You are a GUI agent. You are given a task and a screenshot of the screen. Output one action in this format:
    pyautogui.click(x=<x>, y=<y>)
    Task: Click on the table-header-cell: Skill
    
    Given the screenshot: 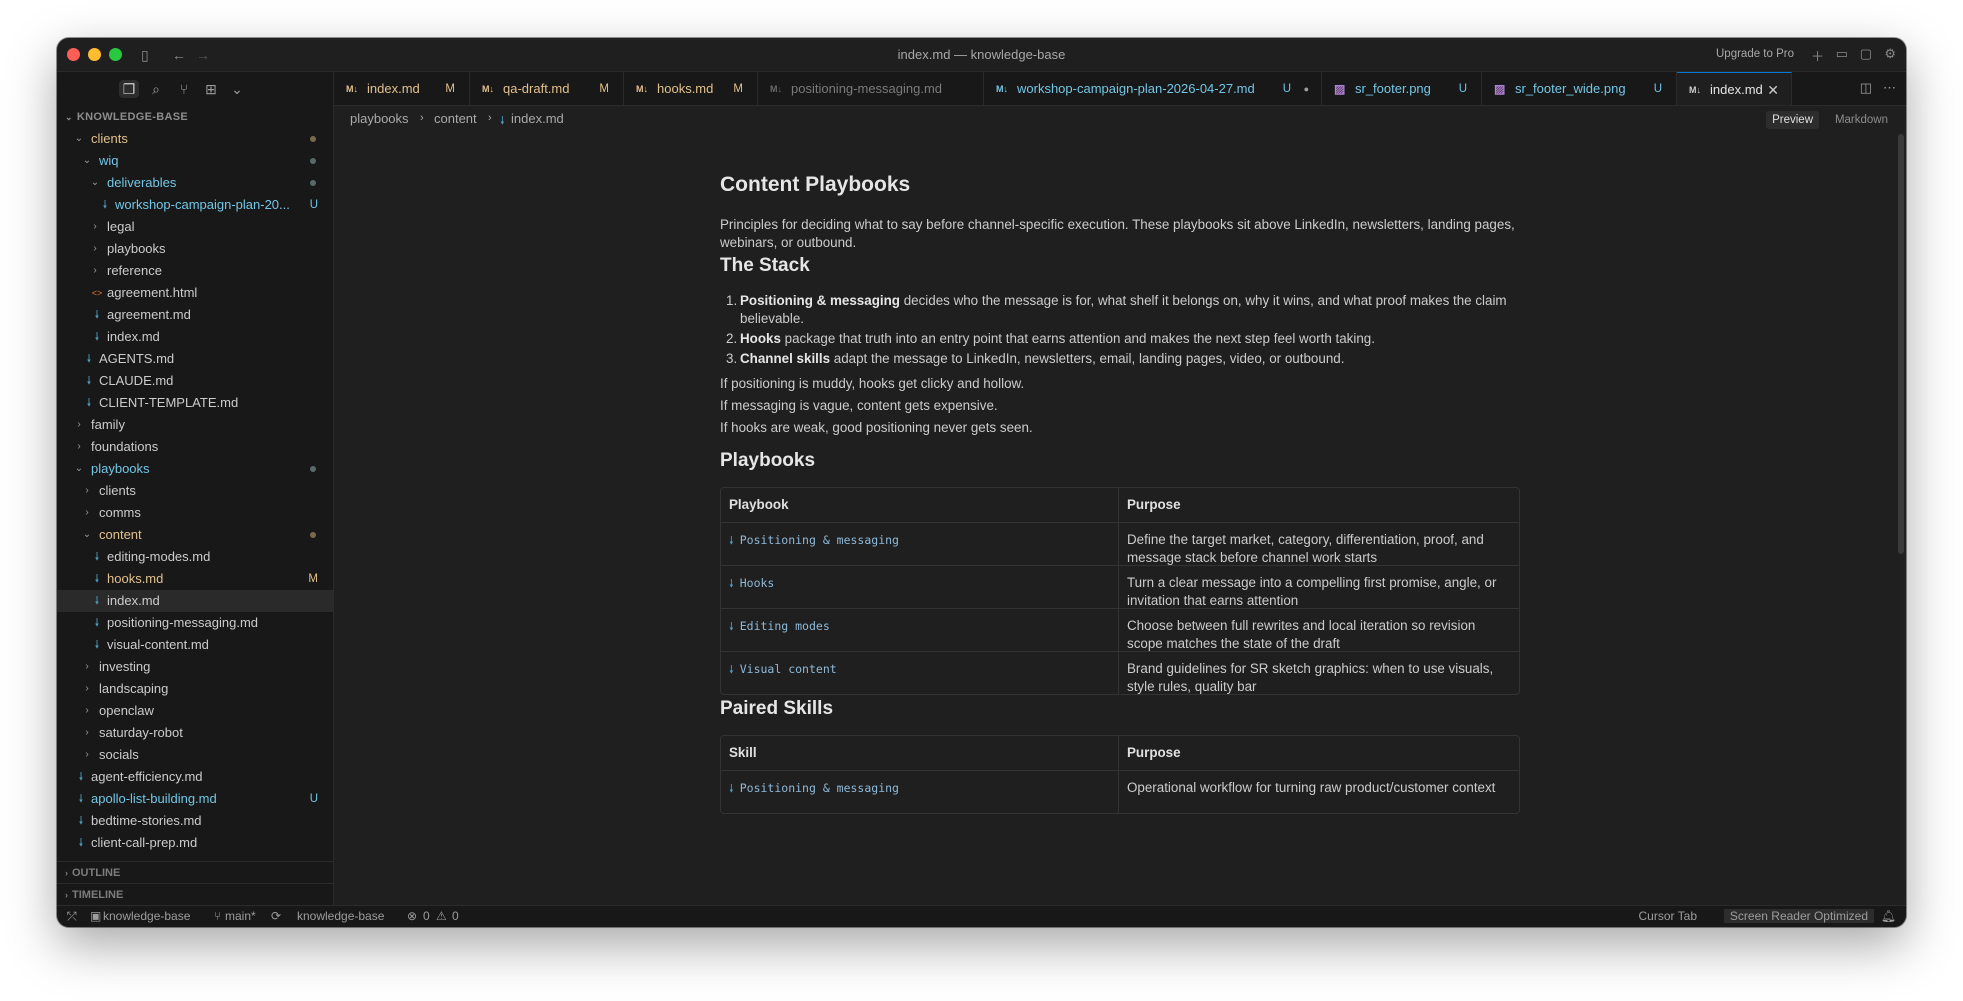 What is the action you would take?
    pyautogui.click(x=920, y=753)
    